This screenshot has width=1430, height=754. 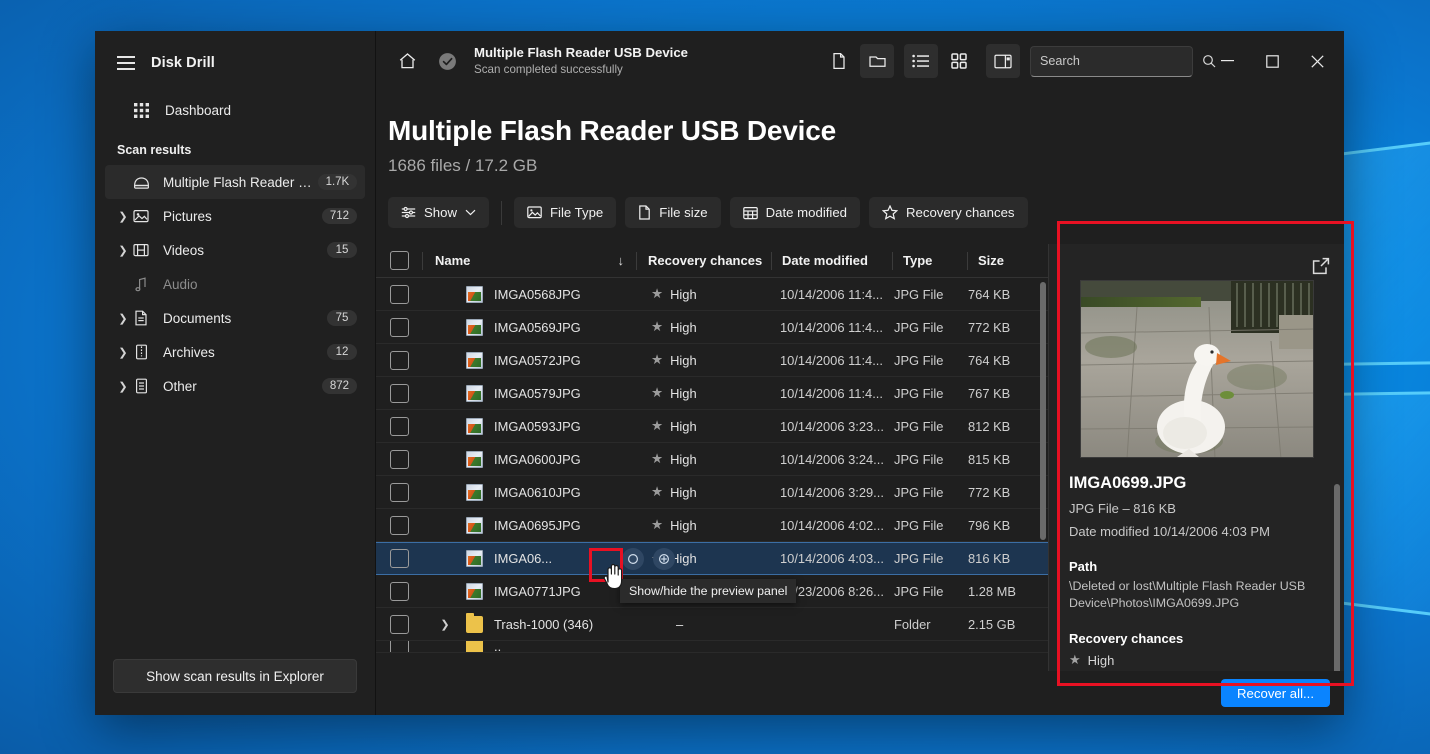 I want to click on table-row-selected: IMGA06... ★High 10/14/2006 4:03... JPG, so click(x=712, y=558).